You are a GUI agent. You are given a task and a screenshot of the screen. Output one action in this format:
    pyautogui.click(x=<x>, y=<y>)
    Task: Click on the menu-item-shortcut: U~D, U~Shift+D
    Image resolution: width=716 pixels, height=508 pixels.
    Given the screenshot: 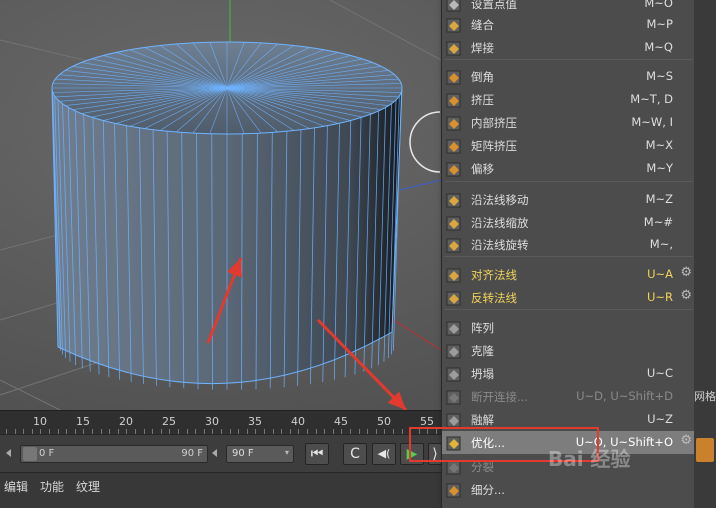 What is the action you would take?
    pyautogui.click(x=624, y=396)
    